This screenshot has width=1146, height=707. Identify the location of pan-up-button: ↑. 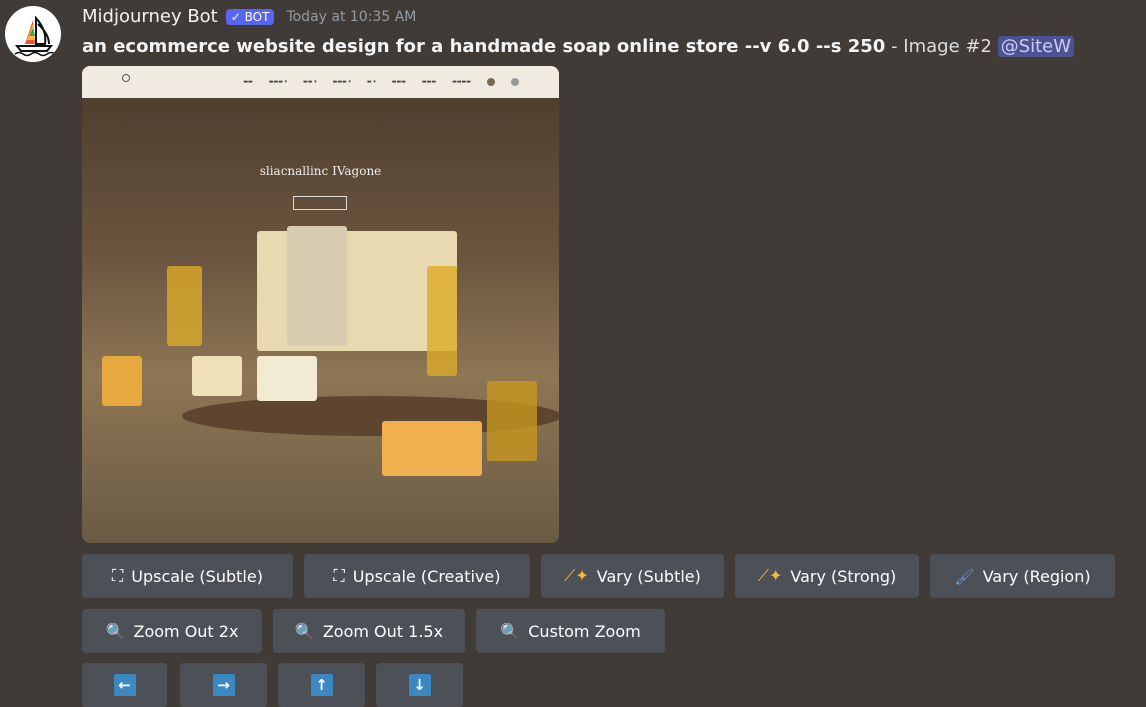
(321, 685).